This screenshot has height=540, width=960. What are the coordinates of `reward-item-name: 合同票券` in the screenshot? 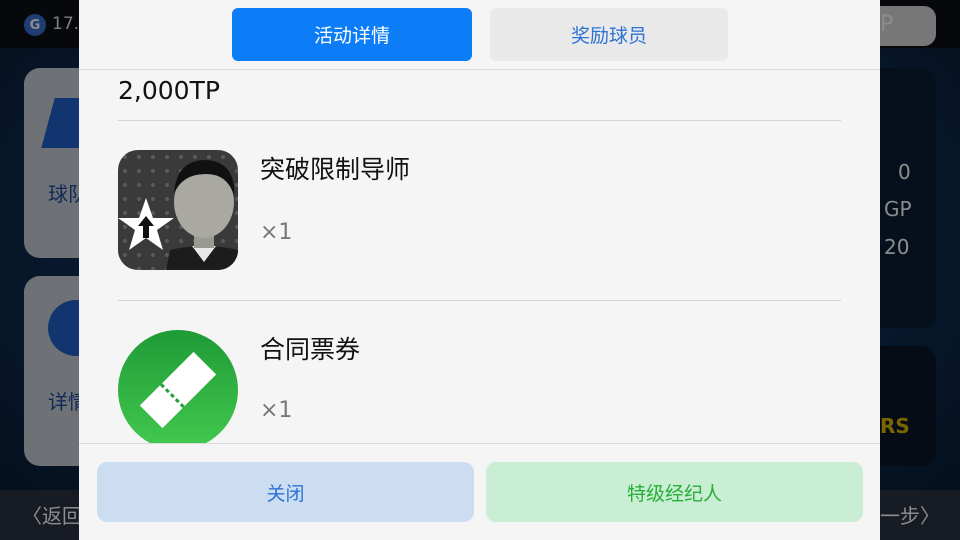 It's located at (310, 349).